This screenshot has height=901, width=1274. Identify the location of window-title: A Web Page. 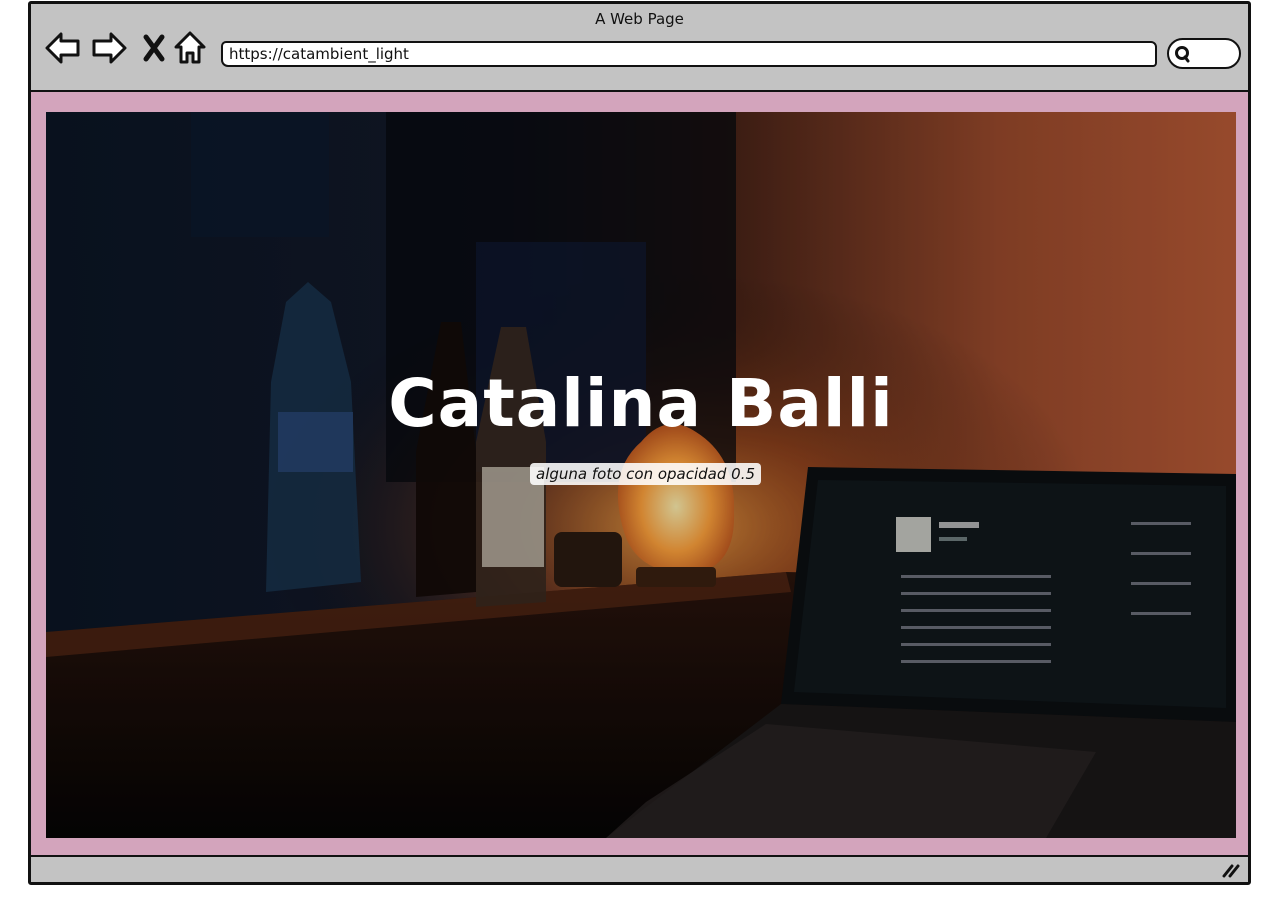
(639, 19).